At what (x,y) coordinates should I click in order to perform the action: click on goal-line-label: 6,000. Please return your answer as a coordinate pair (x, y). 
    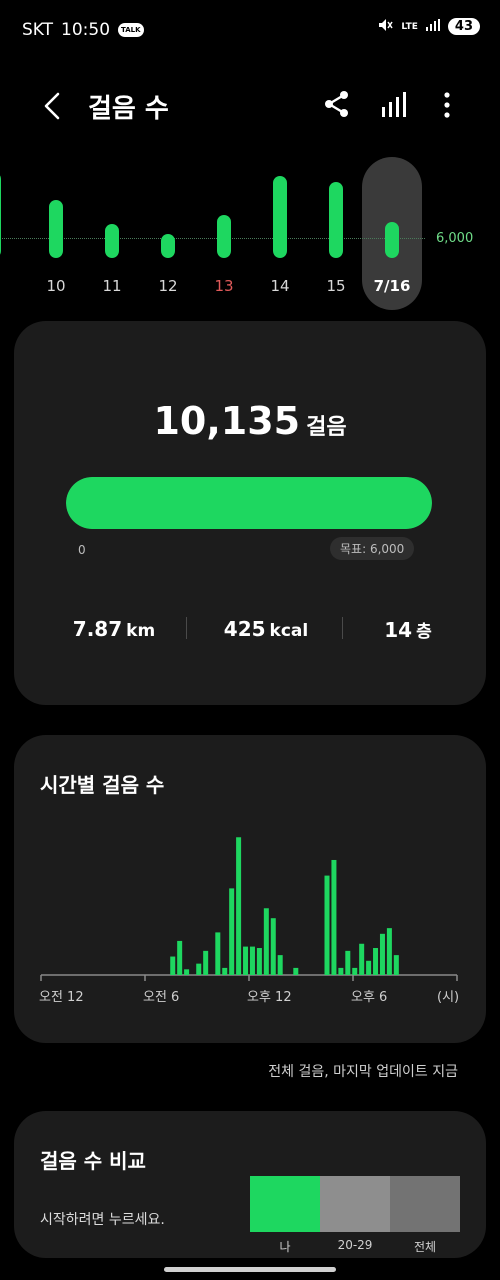
    Looking at the image, I should click on (455, 238).